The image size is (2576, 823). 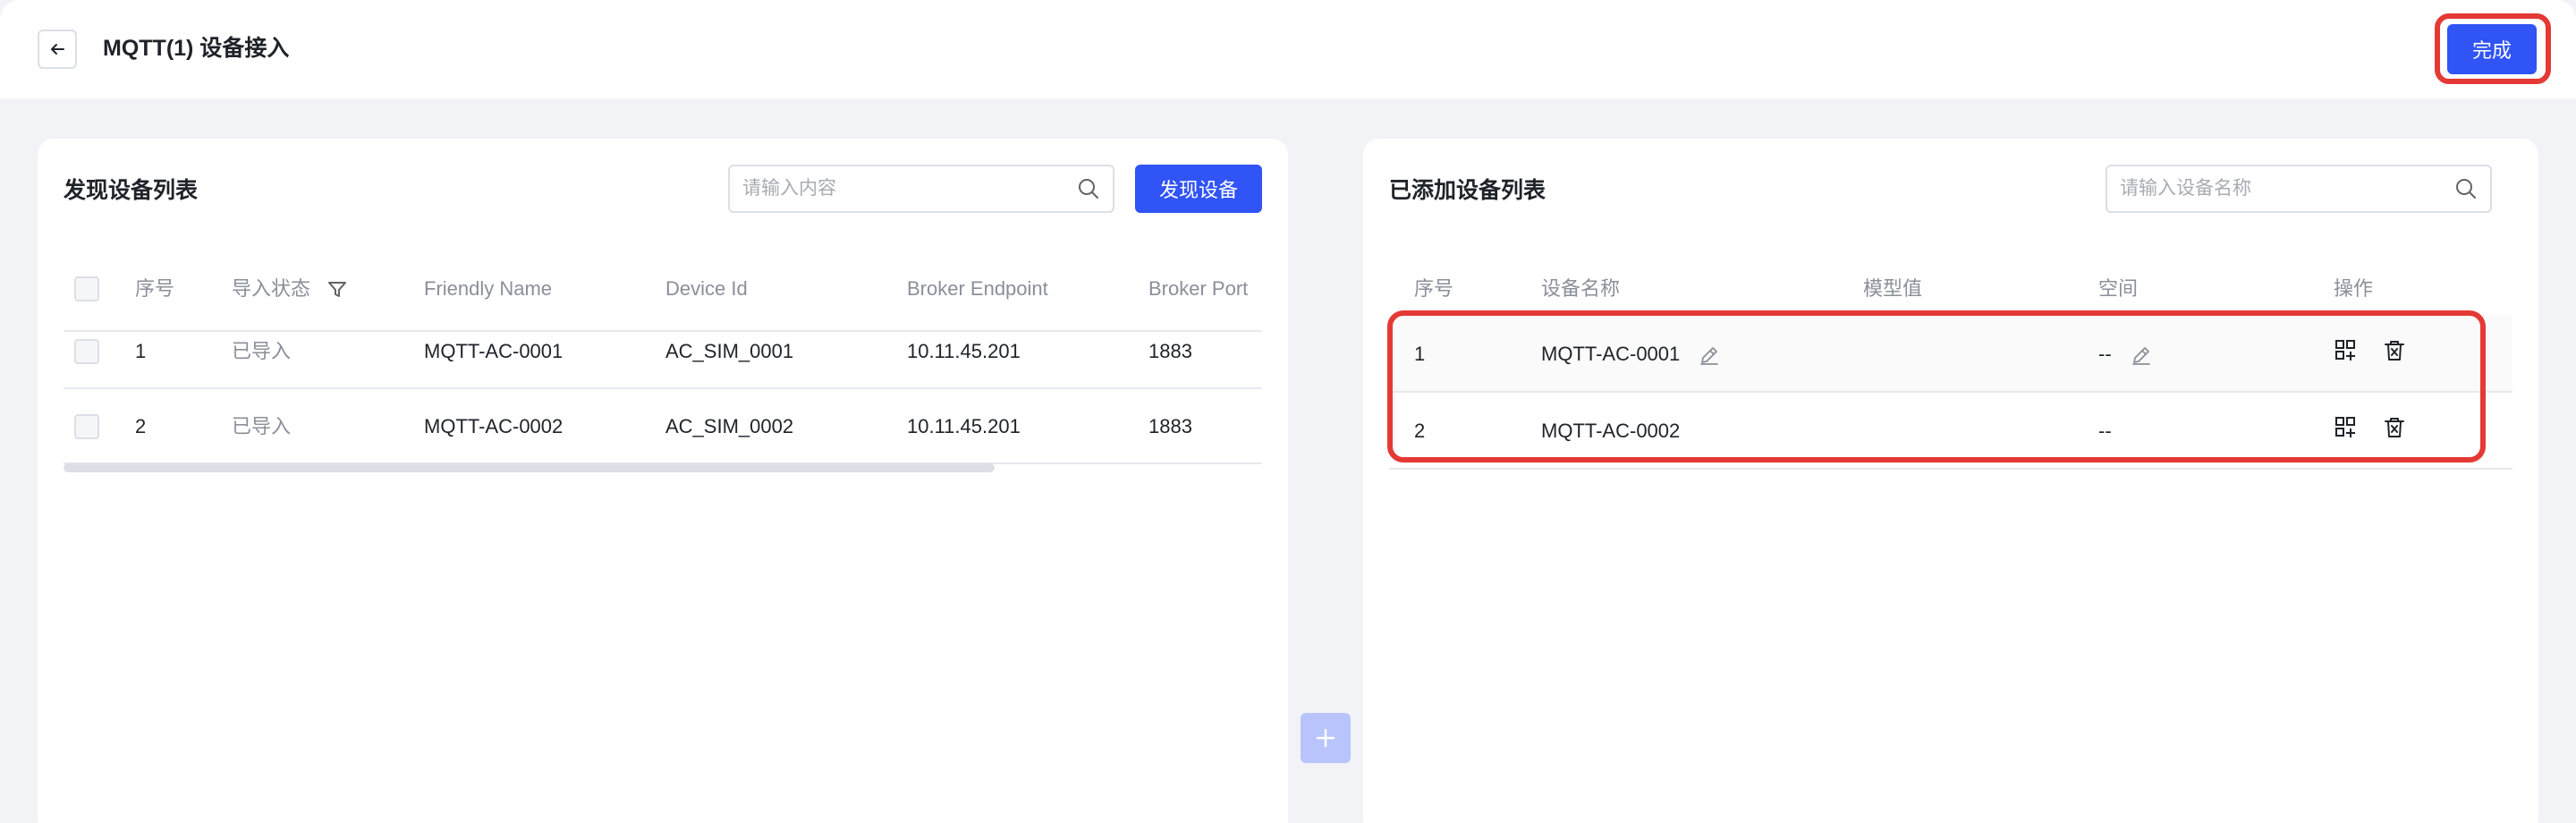 I want to click on select-all-checkbox, so click(x=86, y=288).